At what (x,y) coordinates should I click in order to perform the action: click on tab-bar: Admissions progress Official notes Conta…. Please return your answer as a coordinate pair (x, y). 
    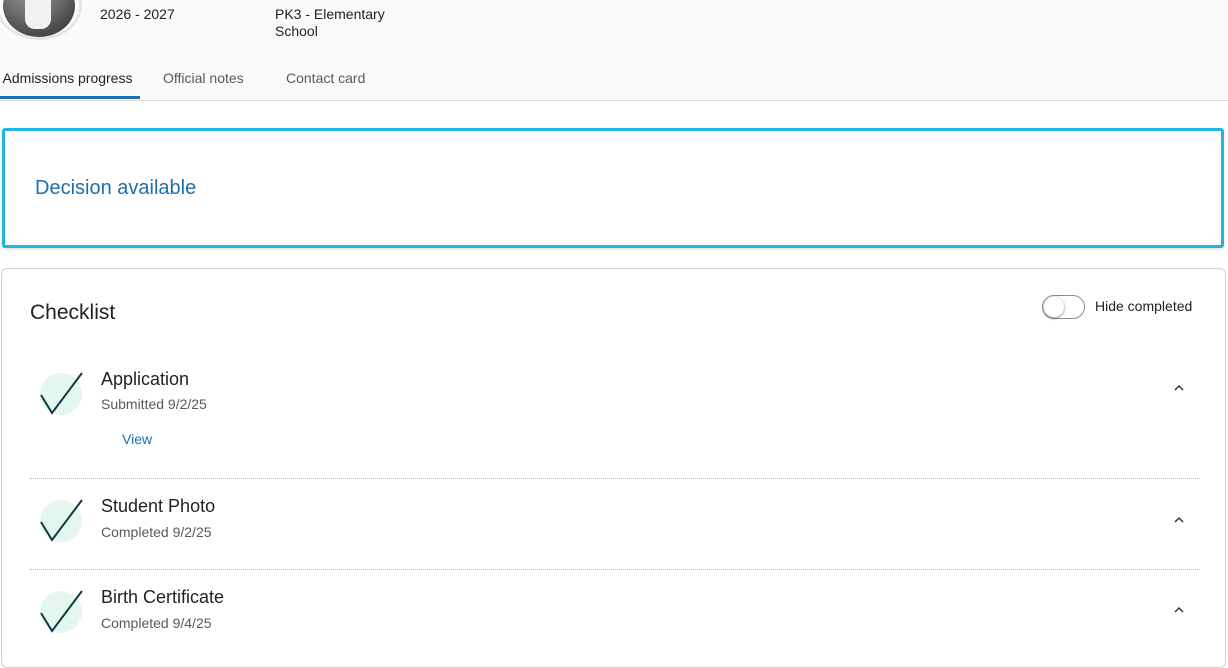
    Looking at the image, I should click on (250, 80).